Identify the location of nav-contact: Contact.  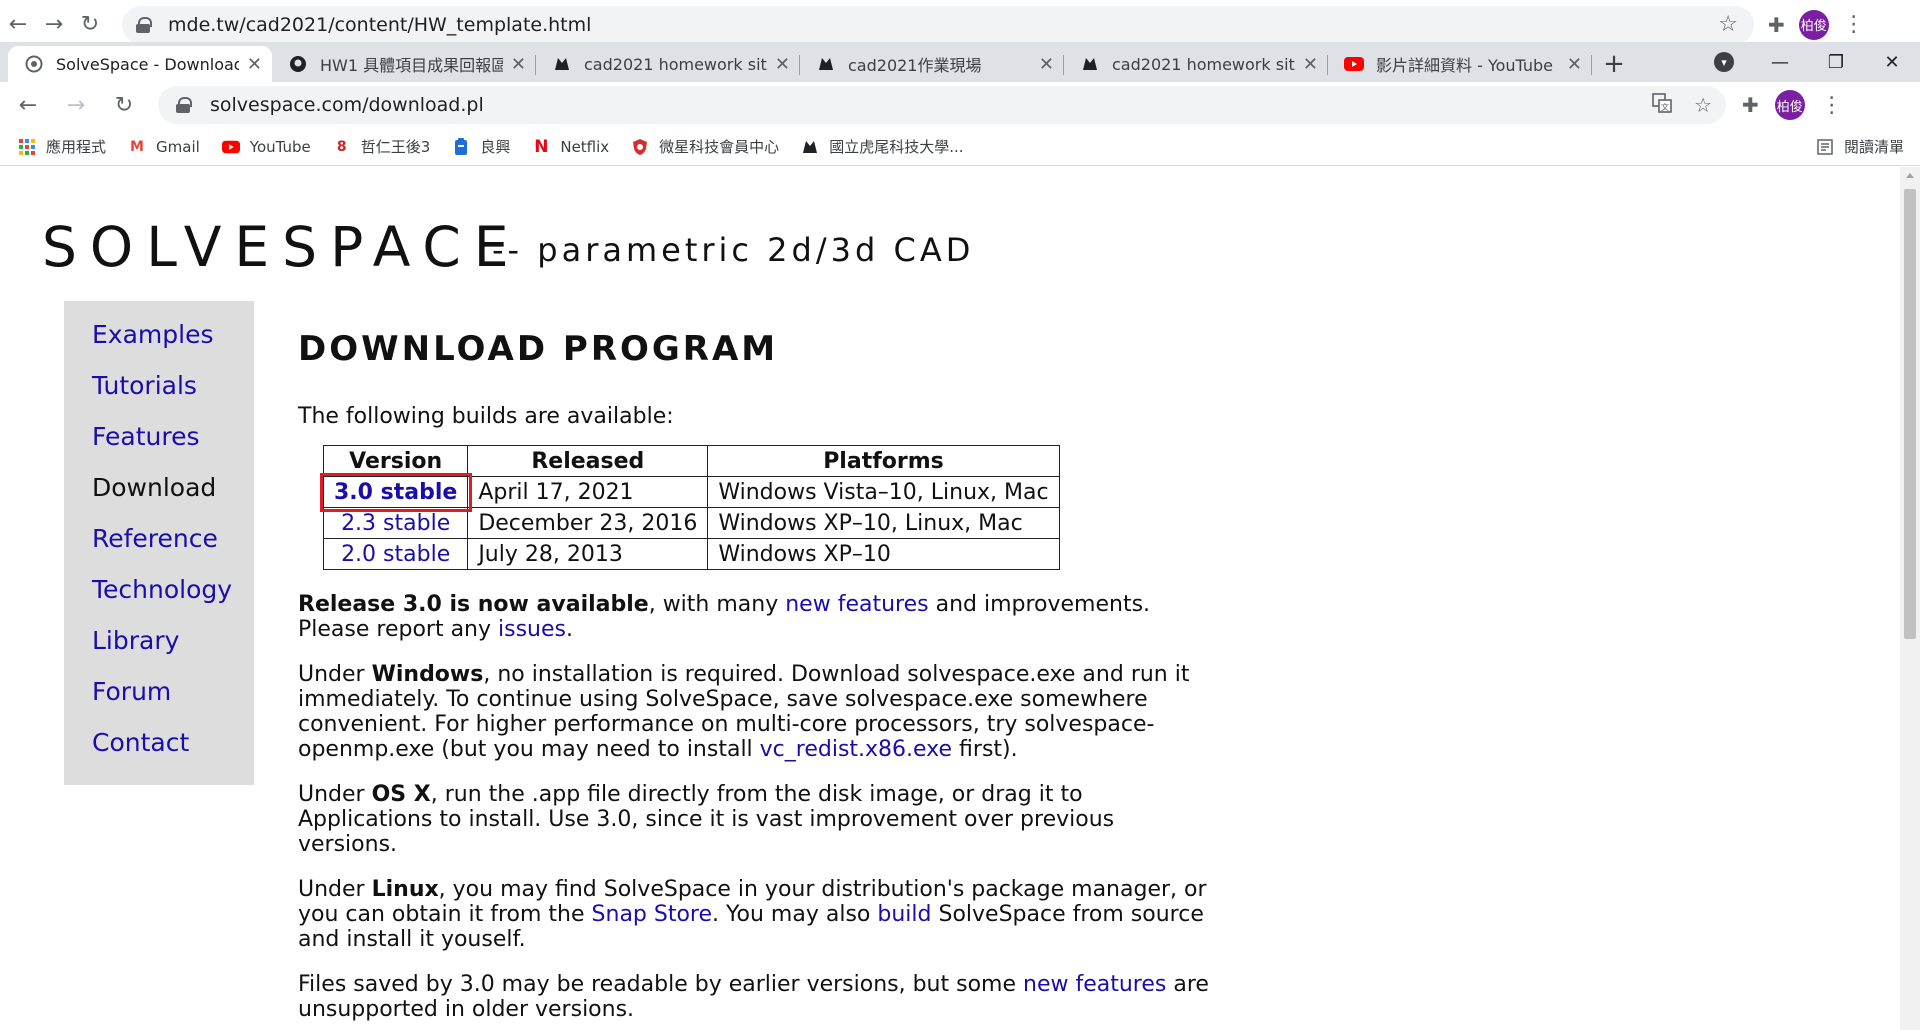
(173, 754).